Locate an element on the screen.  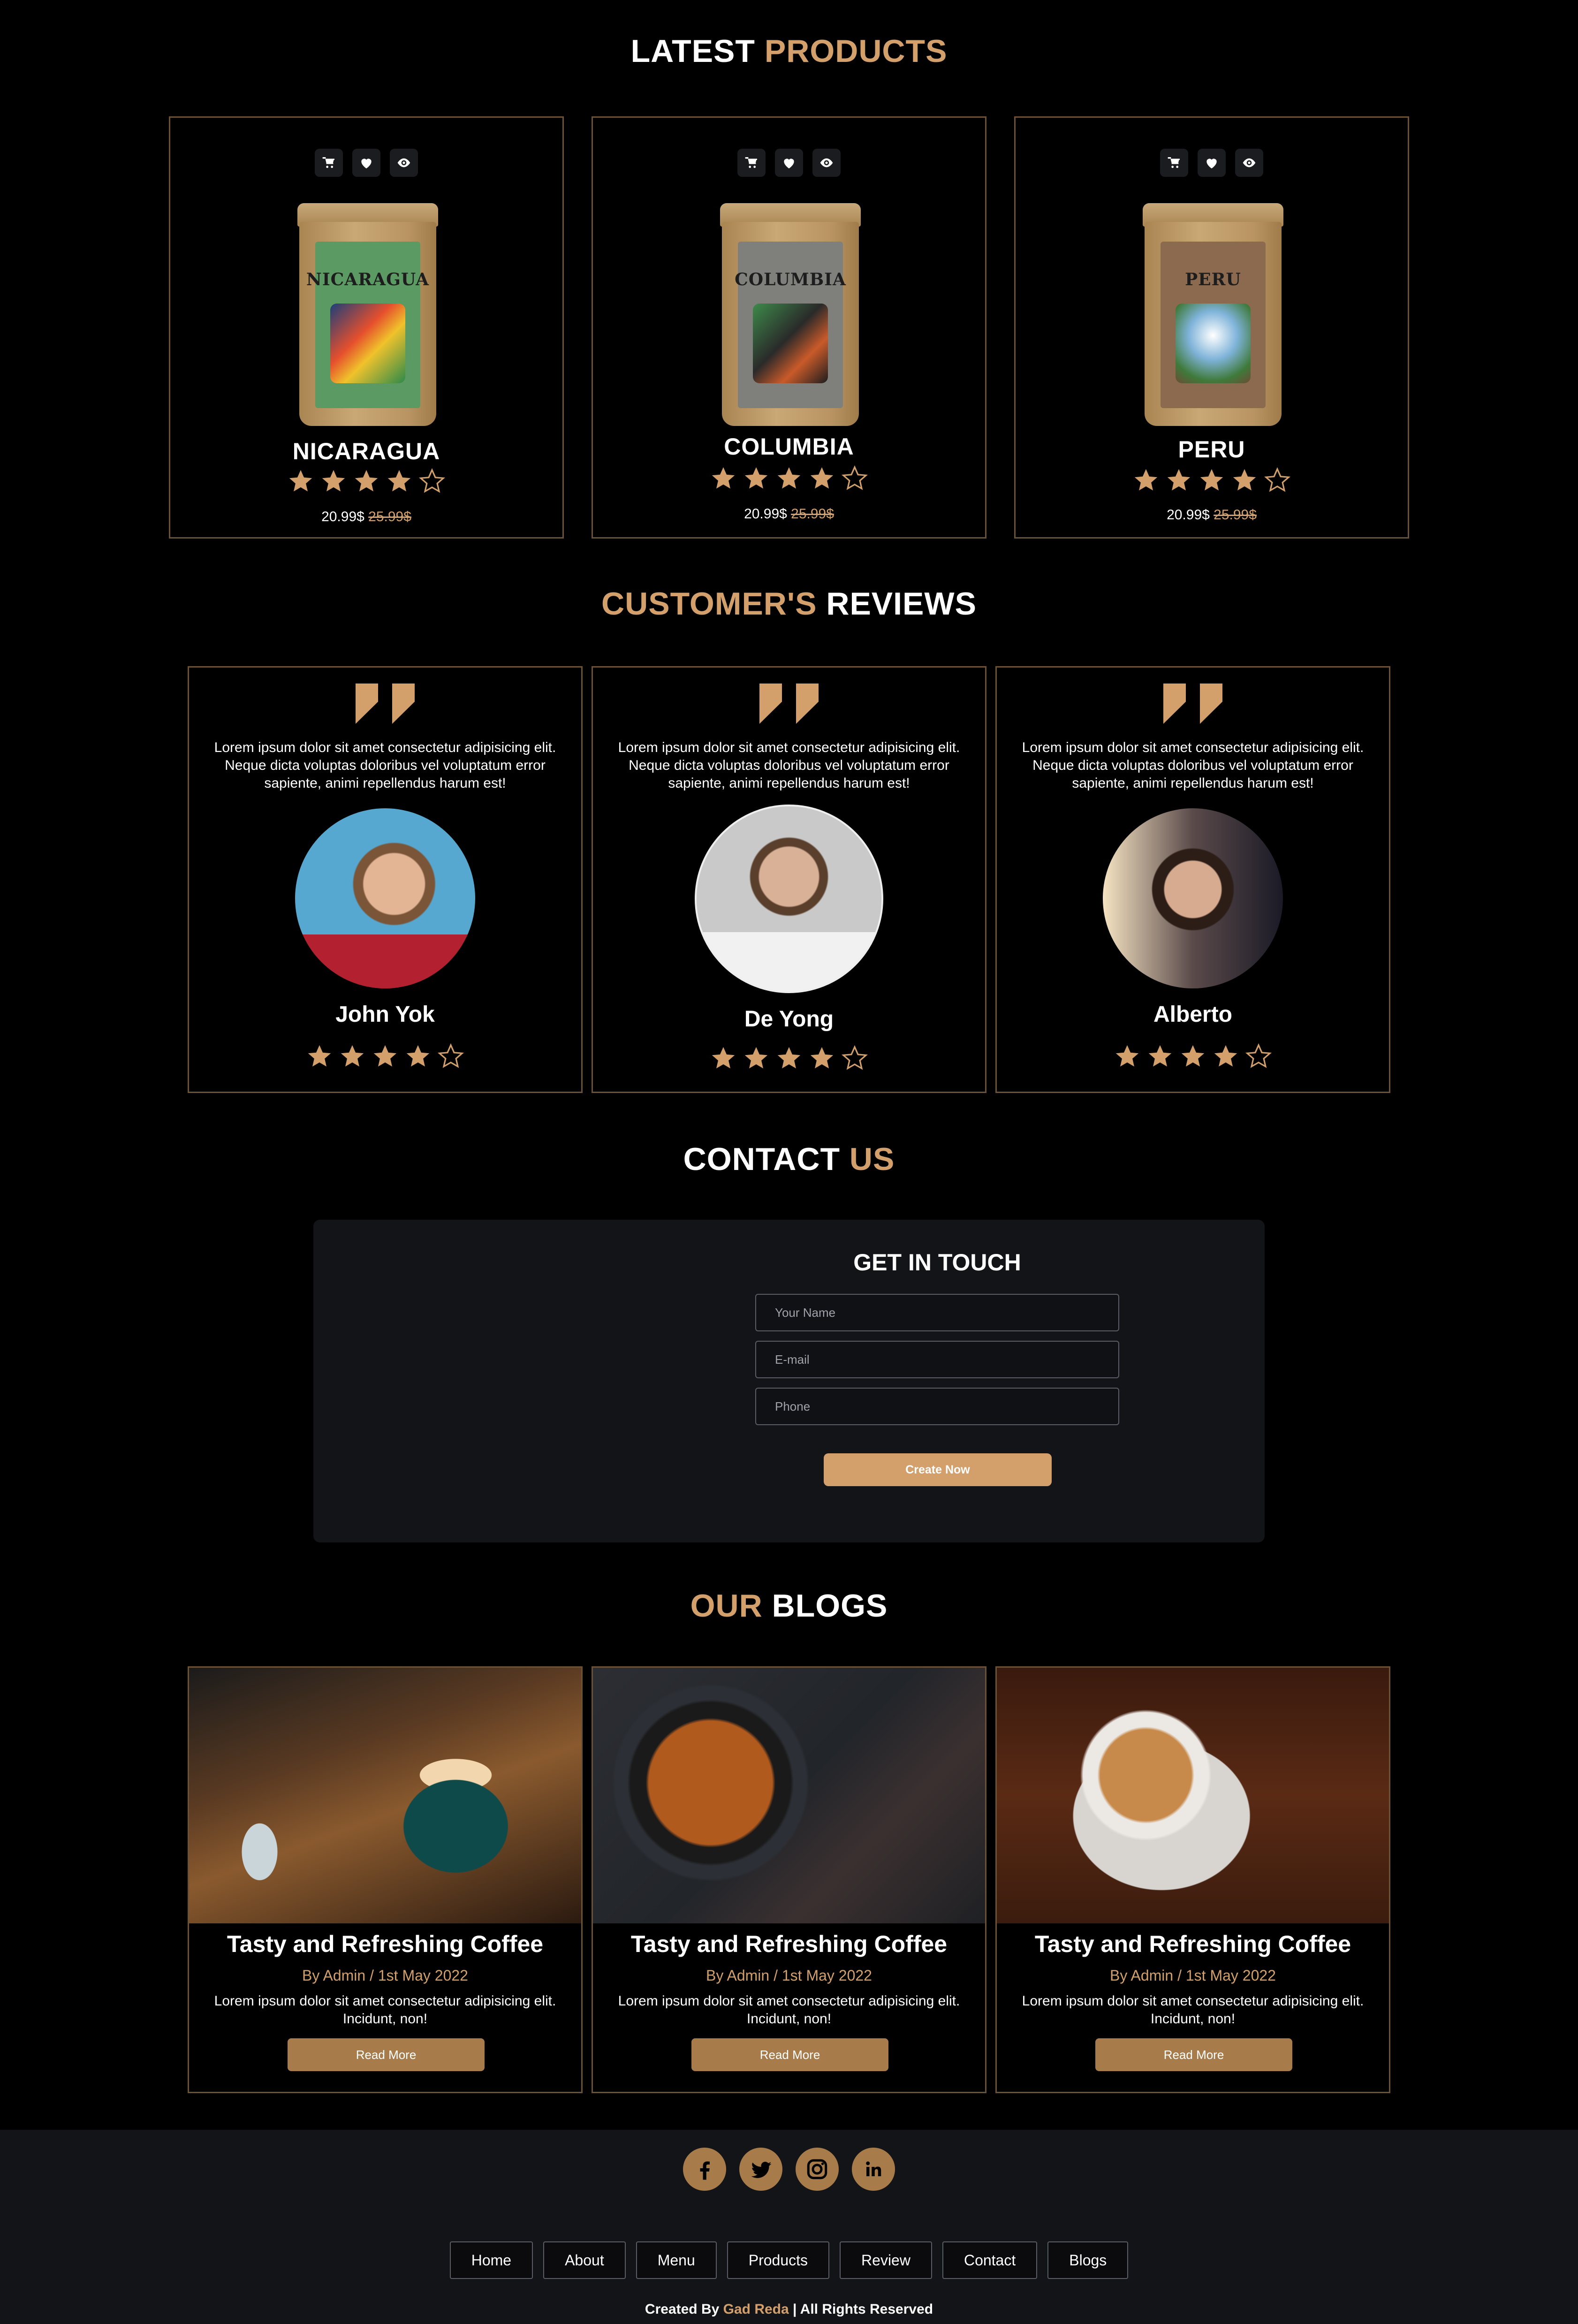
coffee-bag-image: NICARAGUA is located at coordinates (368, 314).